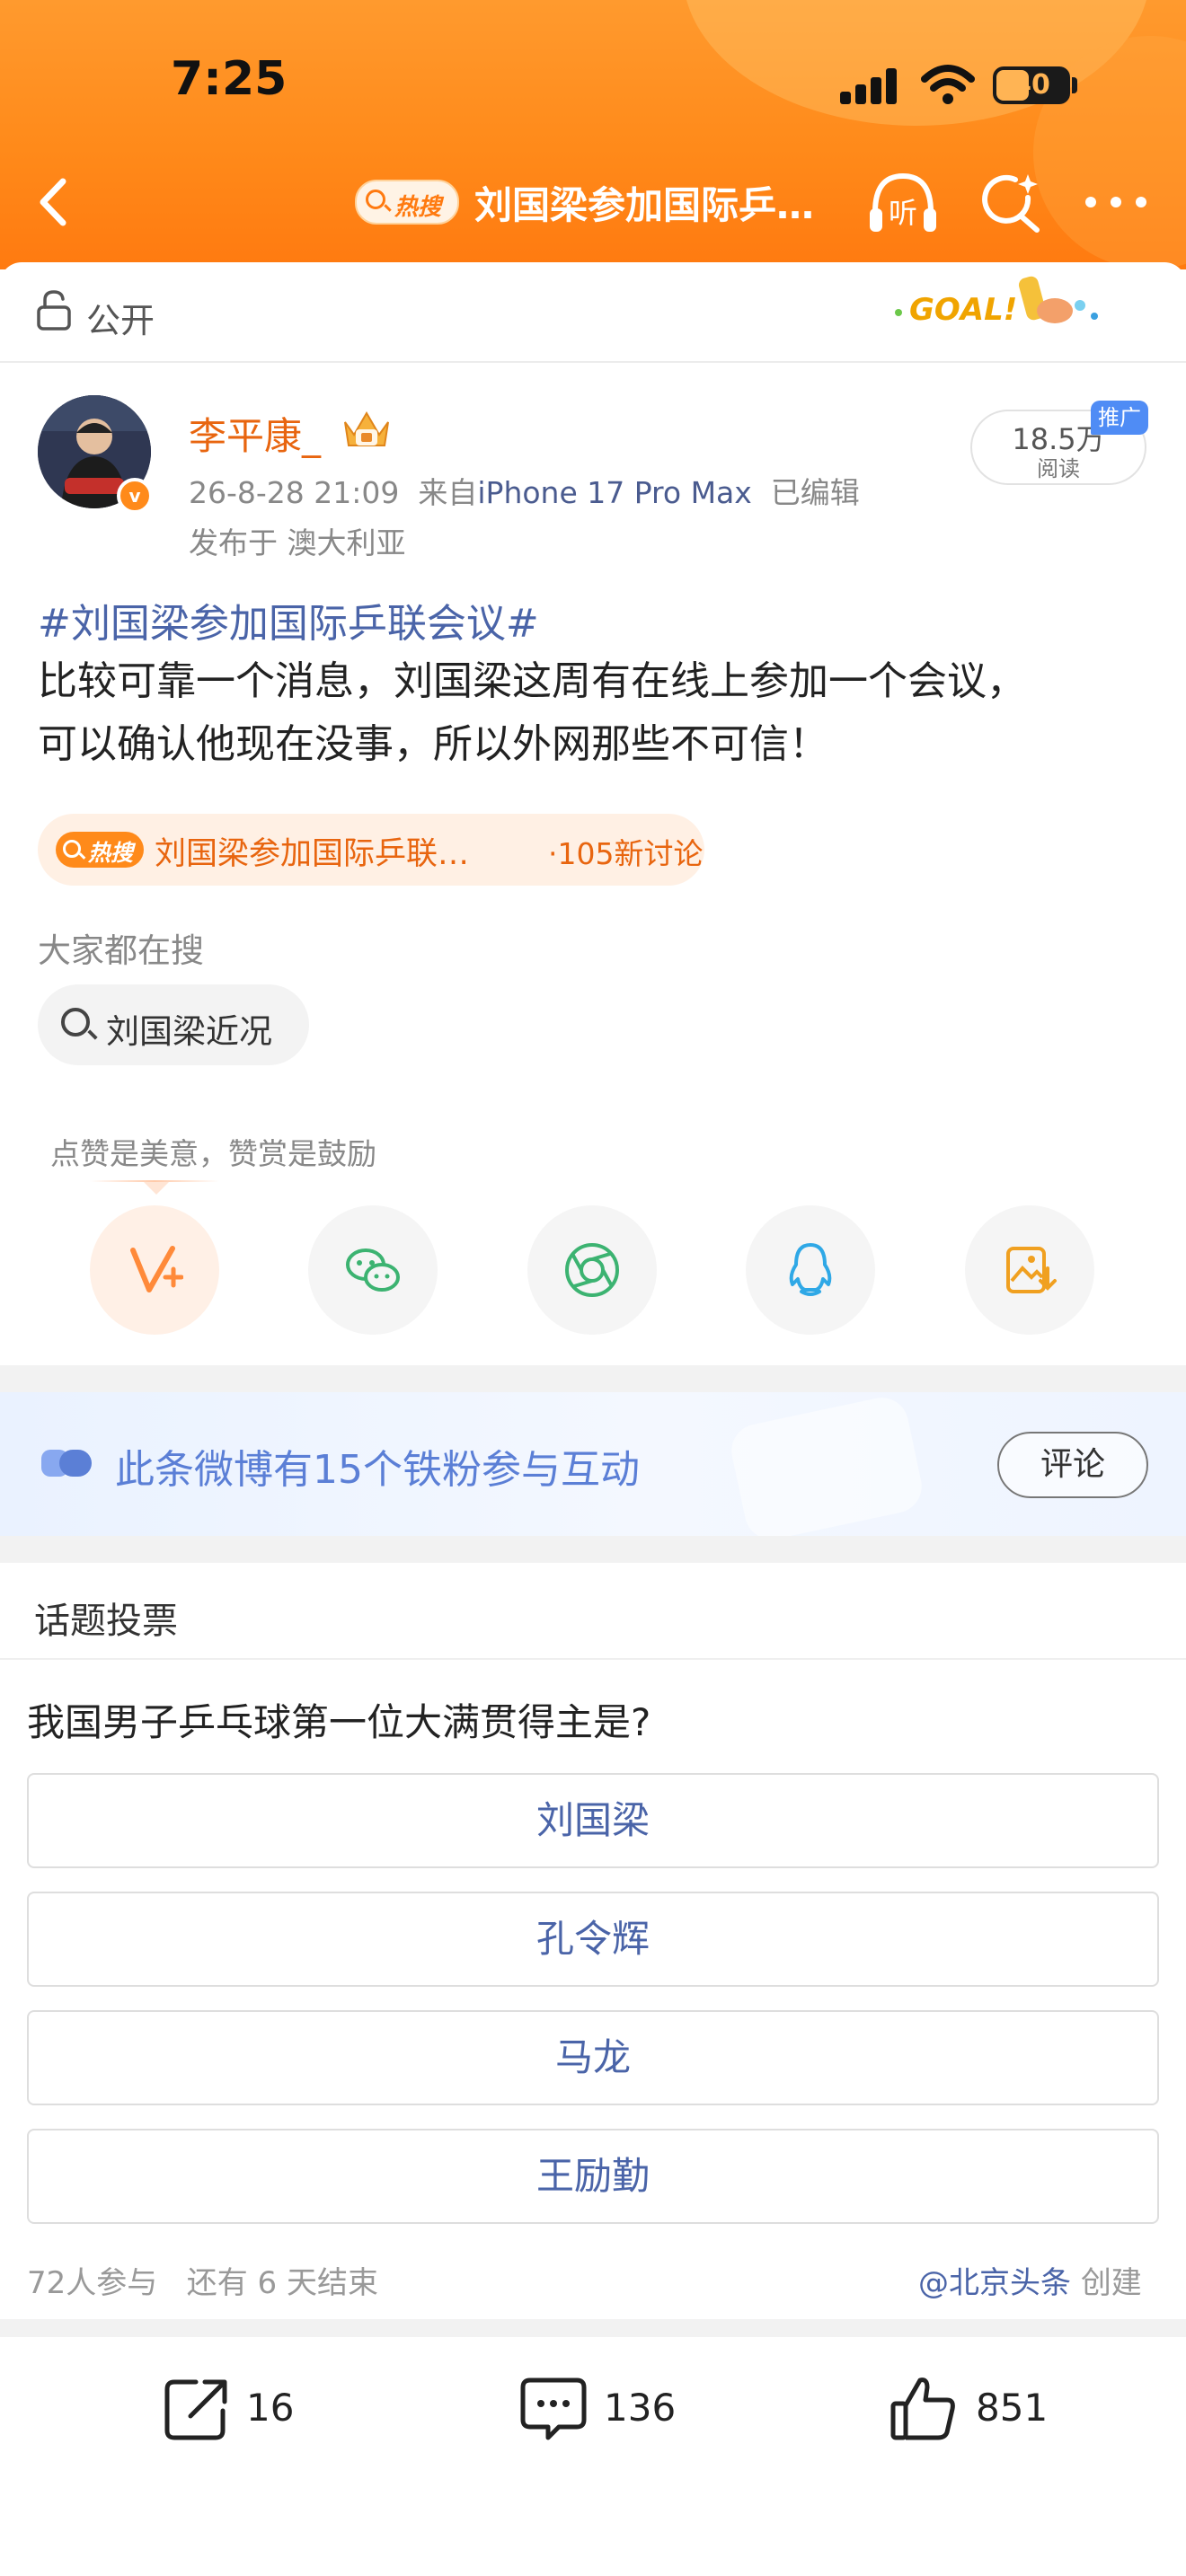 The image size is (1186, 2576). Describe the element at coordinates (593, 2057) in the screenshot. I see `poll-option: 马龙` at that location.